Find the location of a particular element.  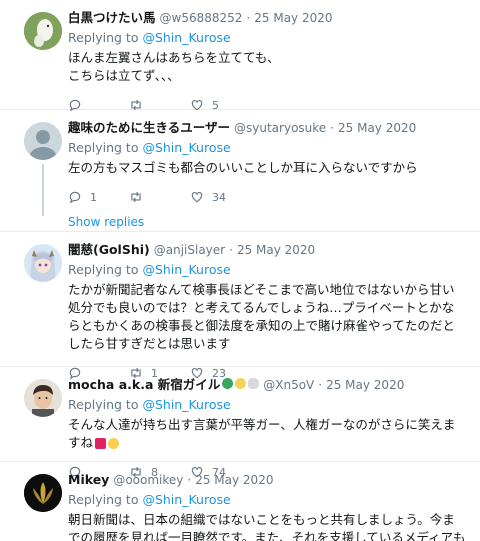

handle: @syutaryosuke is located at coordinates (280, 128).